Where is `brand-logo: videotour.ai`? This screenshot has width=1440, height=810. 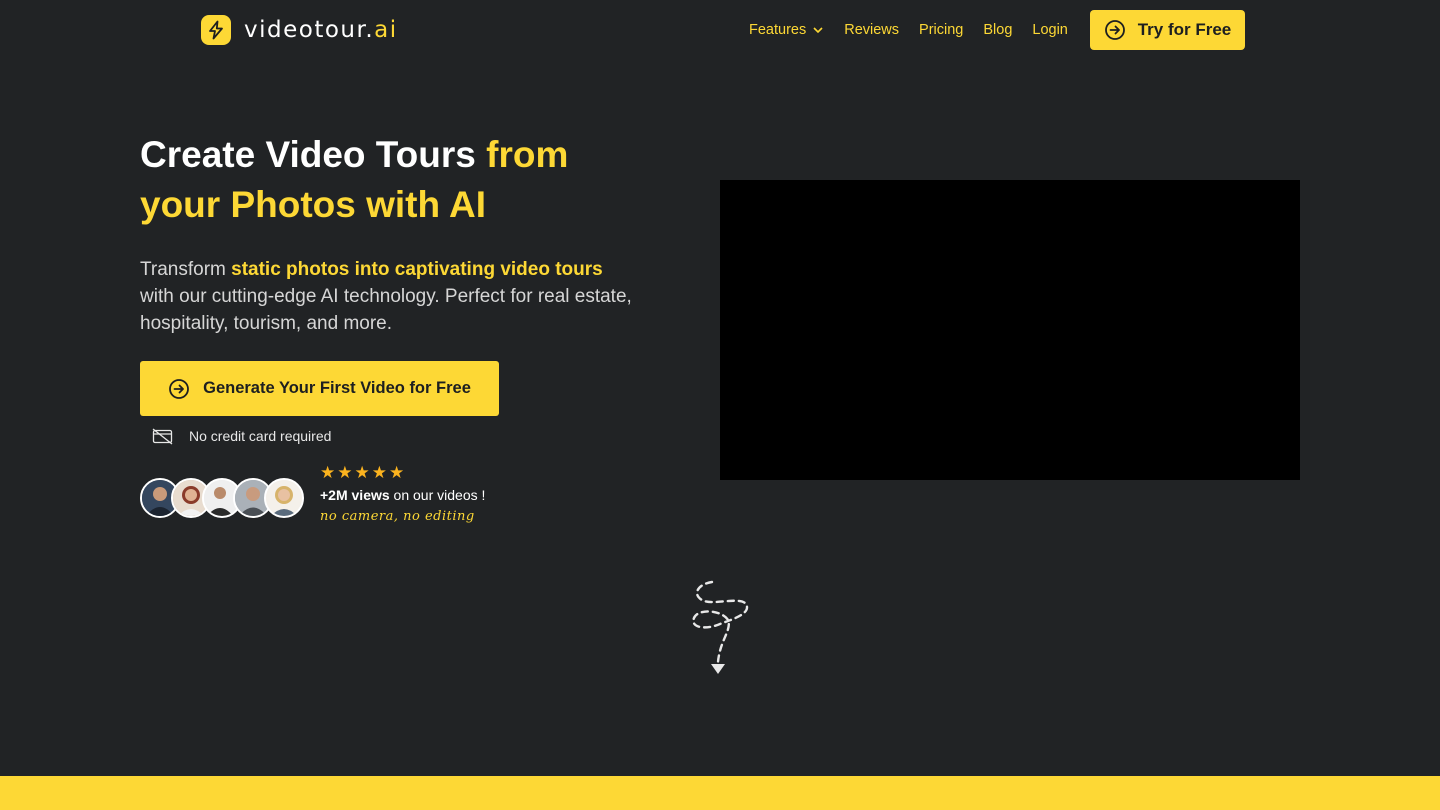 brand-logo: videotour.ai is located at coordinates (299, 30).